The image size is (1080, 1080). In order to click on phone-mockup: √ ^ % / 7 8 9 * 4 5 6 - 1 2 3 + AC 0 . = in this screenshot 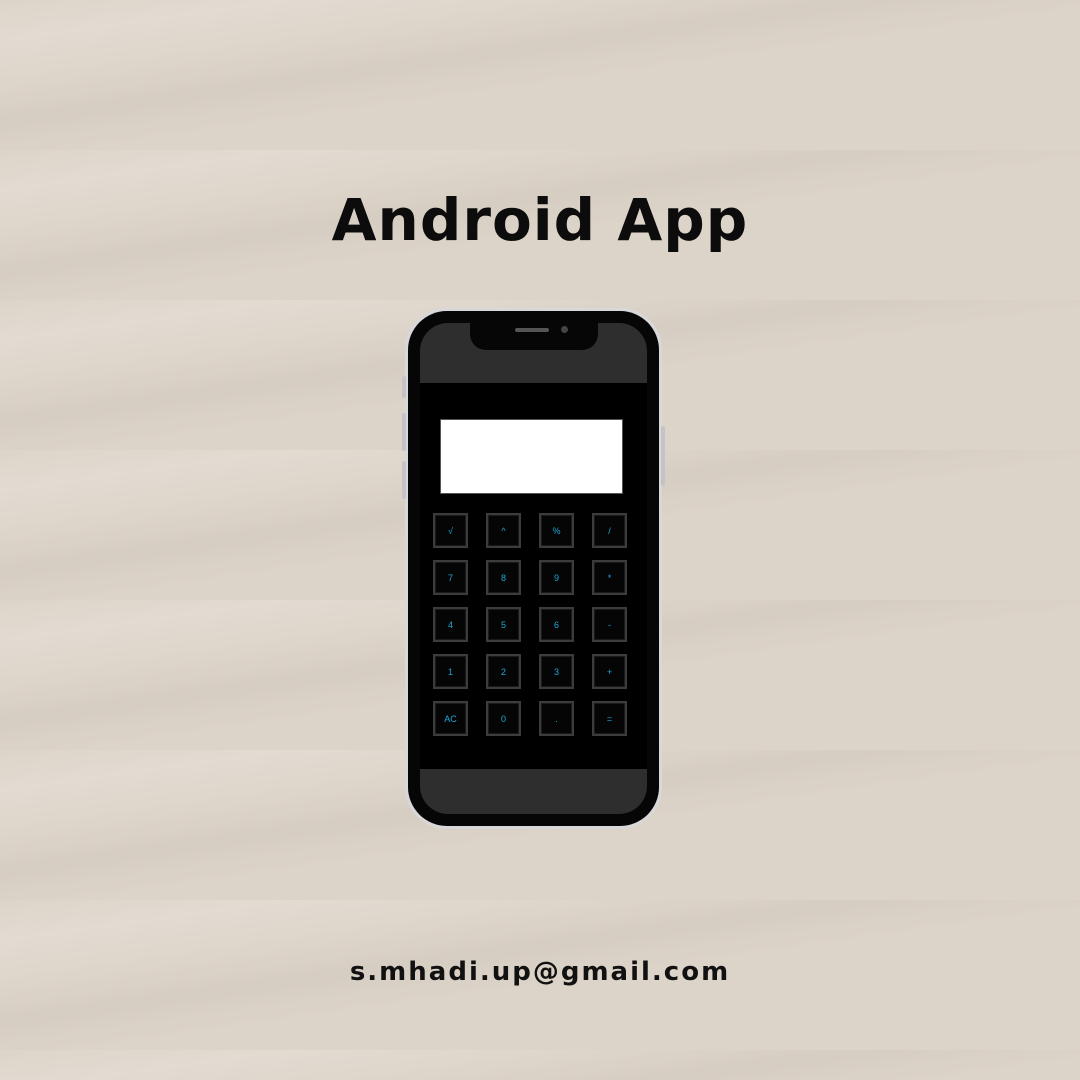, I will do `click(533, 568)`.